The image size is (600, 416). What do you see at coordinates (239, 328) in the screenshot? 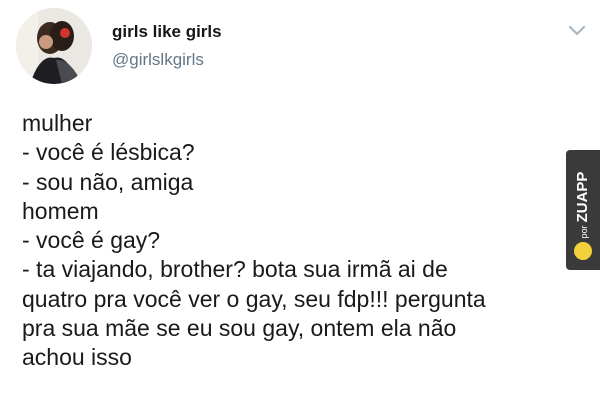
I see `tweet-line: pra sua mãe se eu sou gay, ontem ela não` at bounding box center [239, 328].